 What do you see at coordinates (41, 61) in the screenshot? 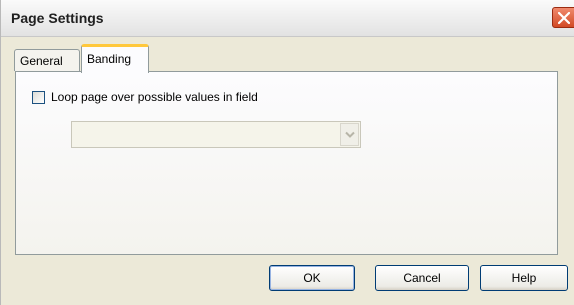
I see `tab-general-label: General` at bounding box center [41, 61].